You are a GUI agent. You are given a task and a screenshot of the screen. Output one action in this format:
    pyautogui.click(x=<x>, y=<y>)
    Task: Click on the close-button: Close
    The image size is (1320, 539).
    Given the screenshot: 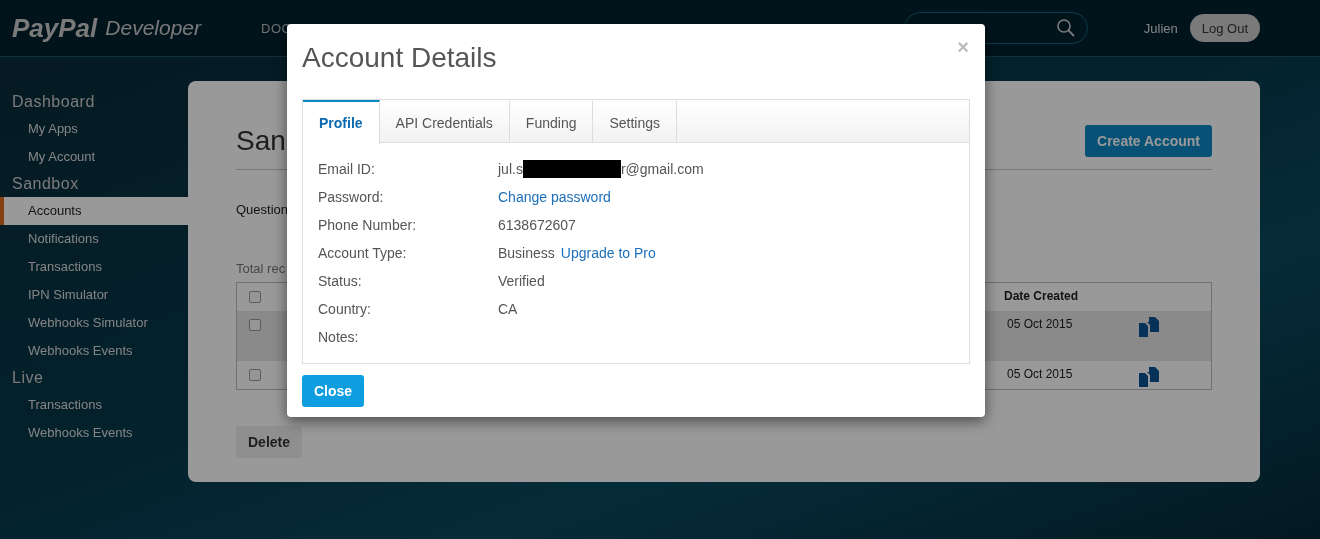 What is the action you would take?
    pyautogui.click(x=333, y=391)
    